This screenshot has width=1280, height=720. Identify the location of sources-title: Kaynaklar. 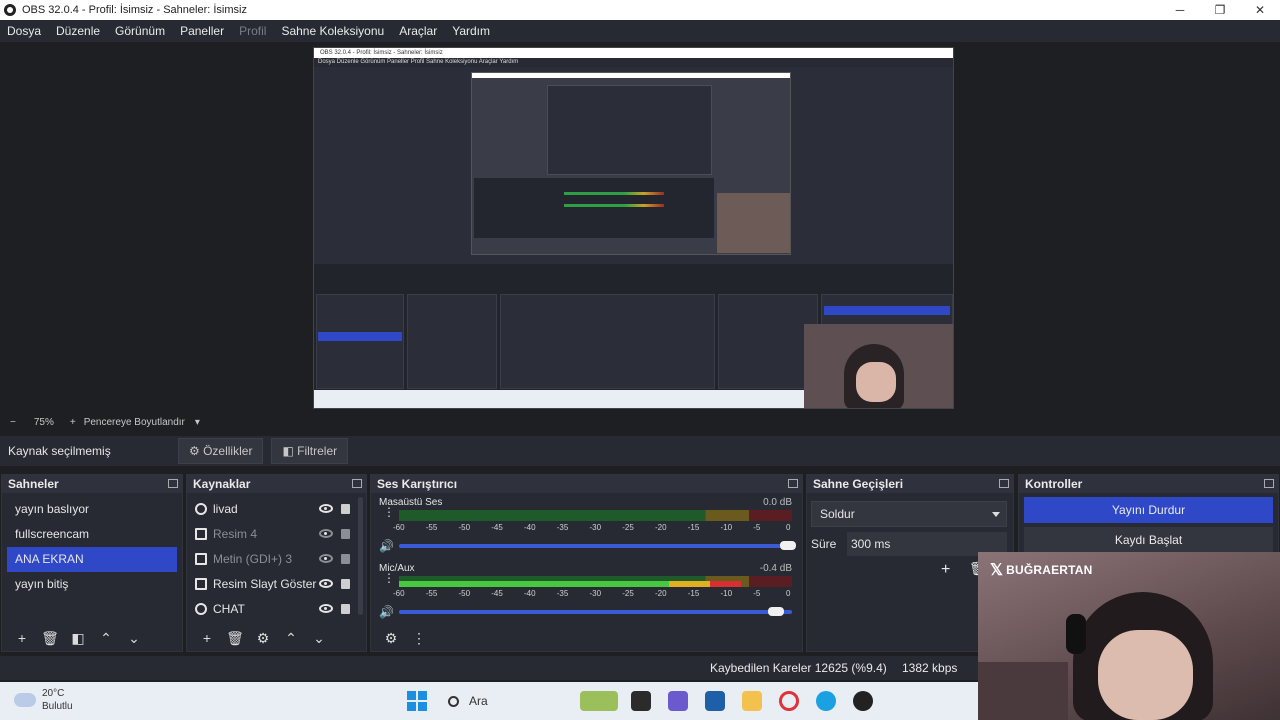
(276, 484).